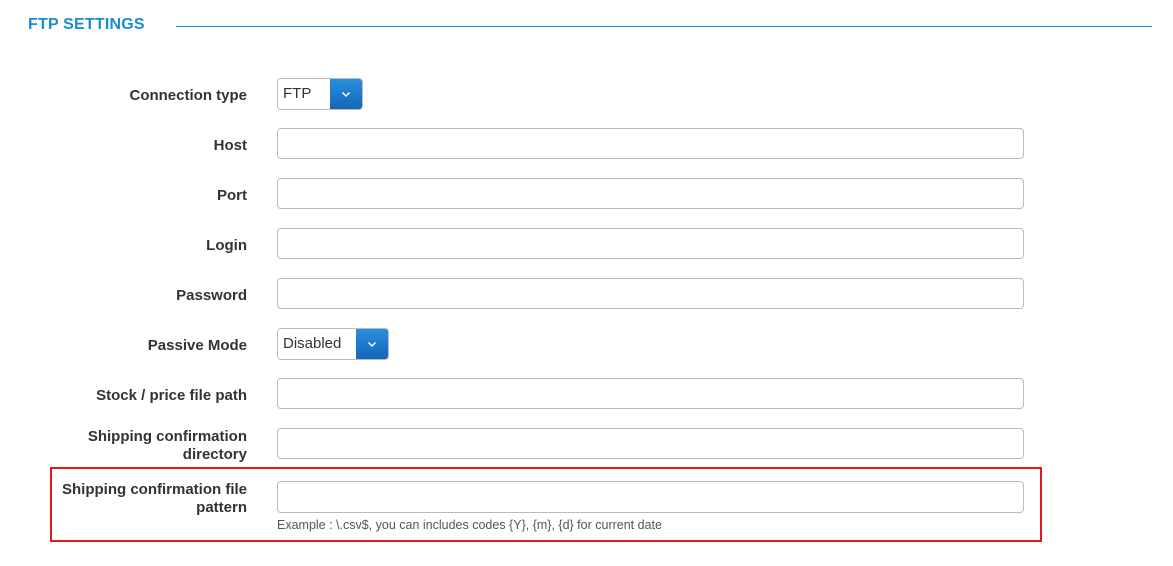 Image resolution: width=1173 pixels, height=566 pixels. What do you see at coordinates (167, 445) in the screenshot?
I see `shipping-directory-label: Shipping confirmation directory` at bounding box center [167, 445].